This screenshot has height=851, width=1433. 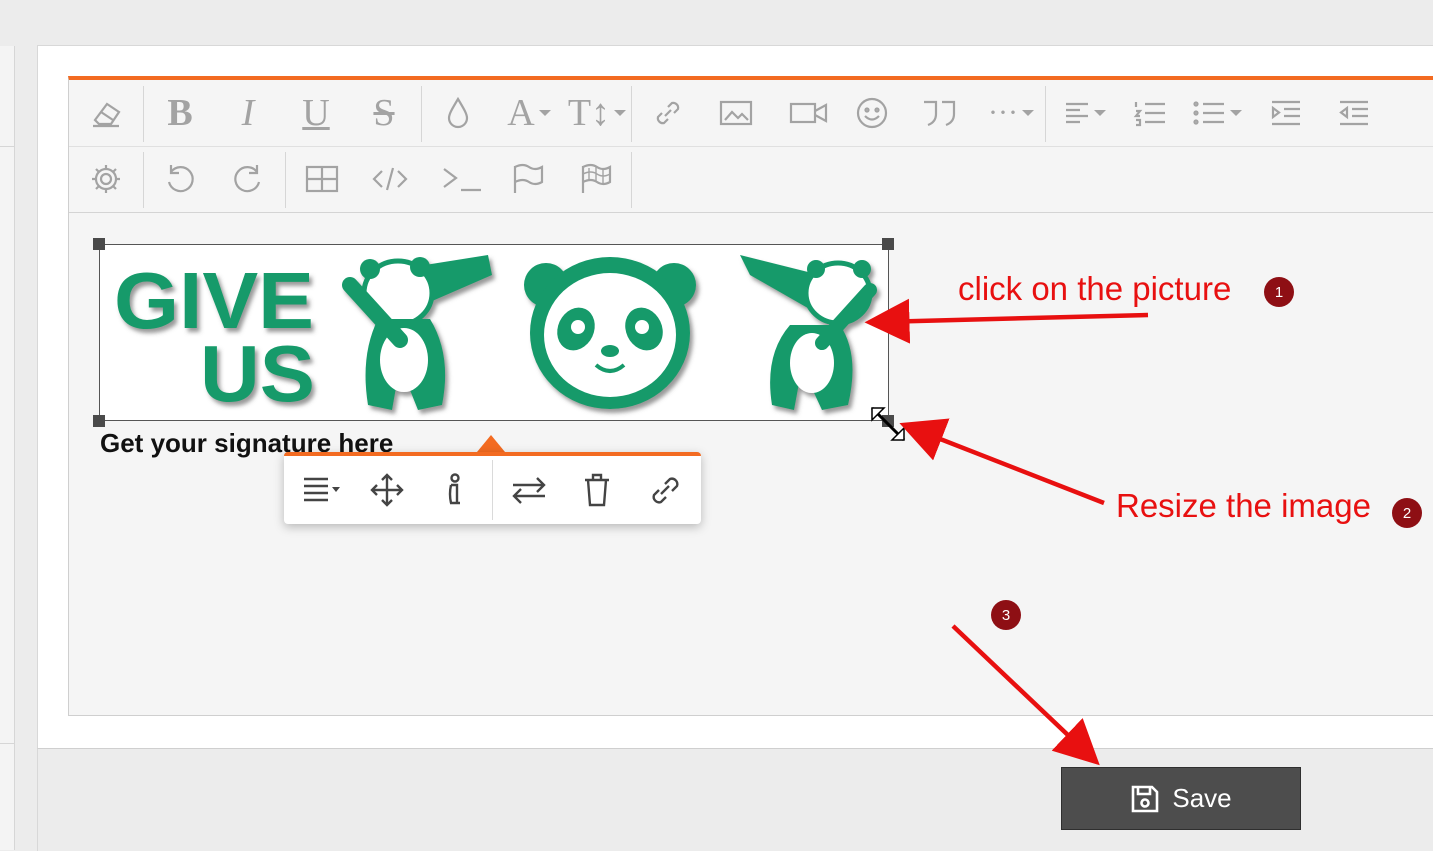 What do you see at coordinates (462, 179) in the screenshot?
I see `terminal-icon` at bounding box center [462, 179].